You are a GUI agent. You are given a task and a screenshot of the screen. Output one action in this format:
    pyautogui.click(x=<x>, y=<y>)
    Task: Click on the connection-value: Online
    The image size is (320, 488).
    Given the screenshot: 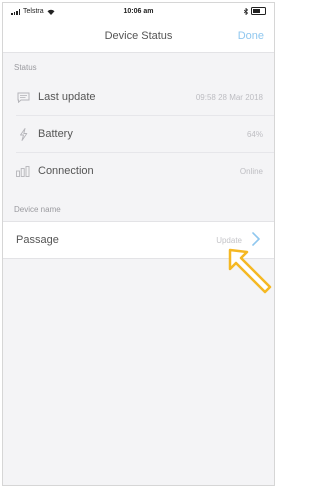 What is the action you would take?
    pyautogui.click(x=251, y=171)
    